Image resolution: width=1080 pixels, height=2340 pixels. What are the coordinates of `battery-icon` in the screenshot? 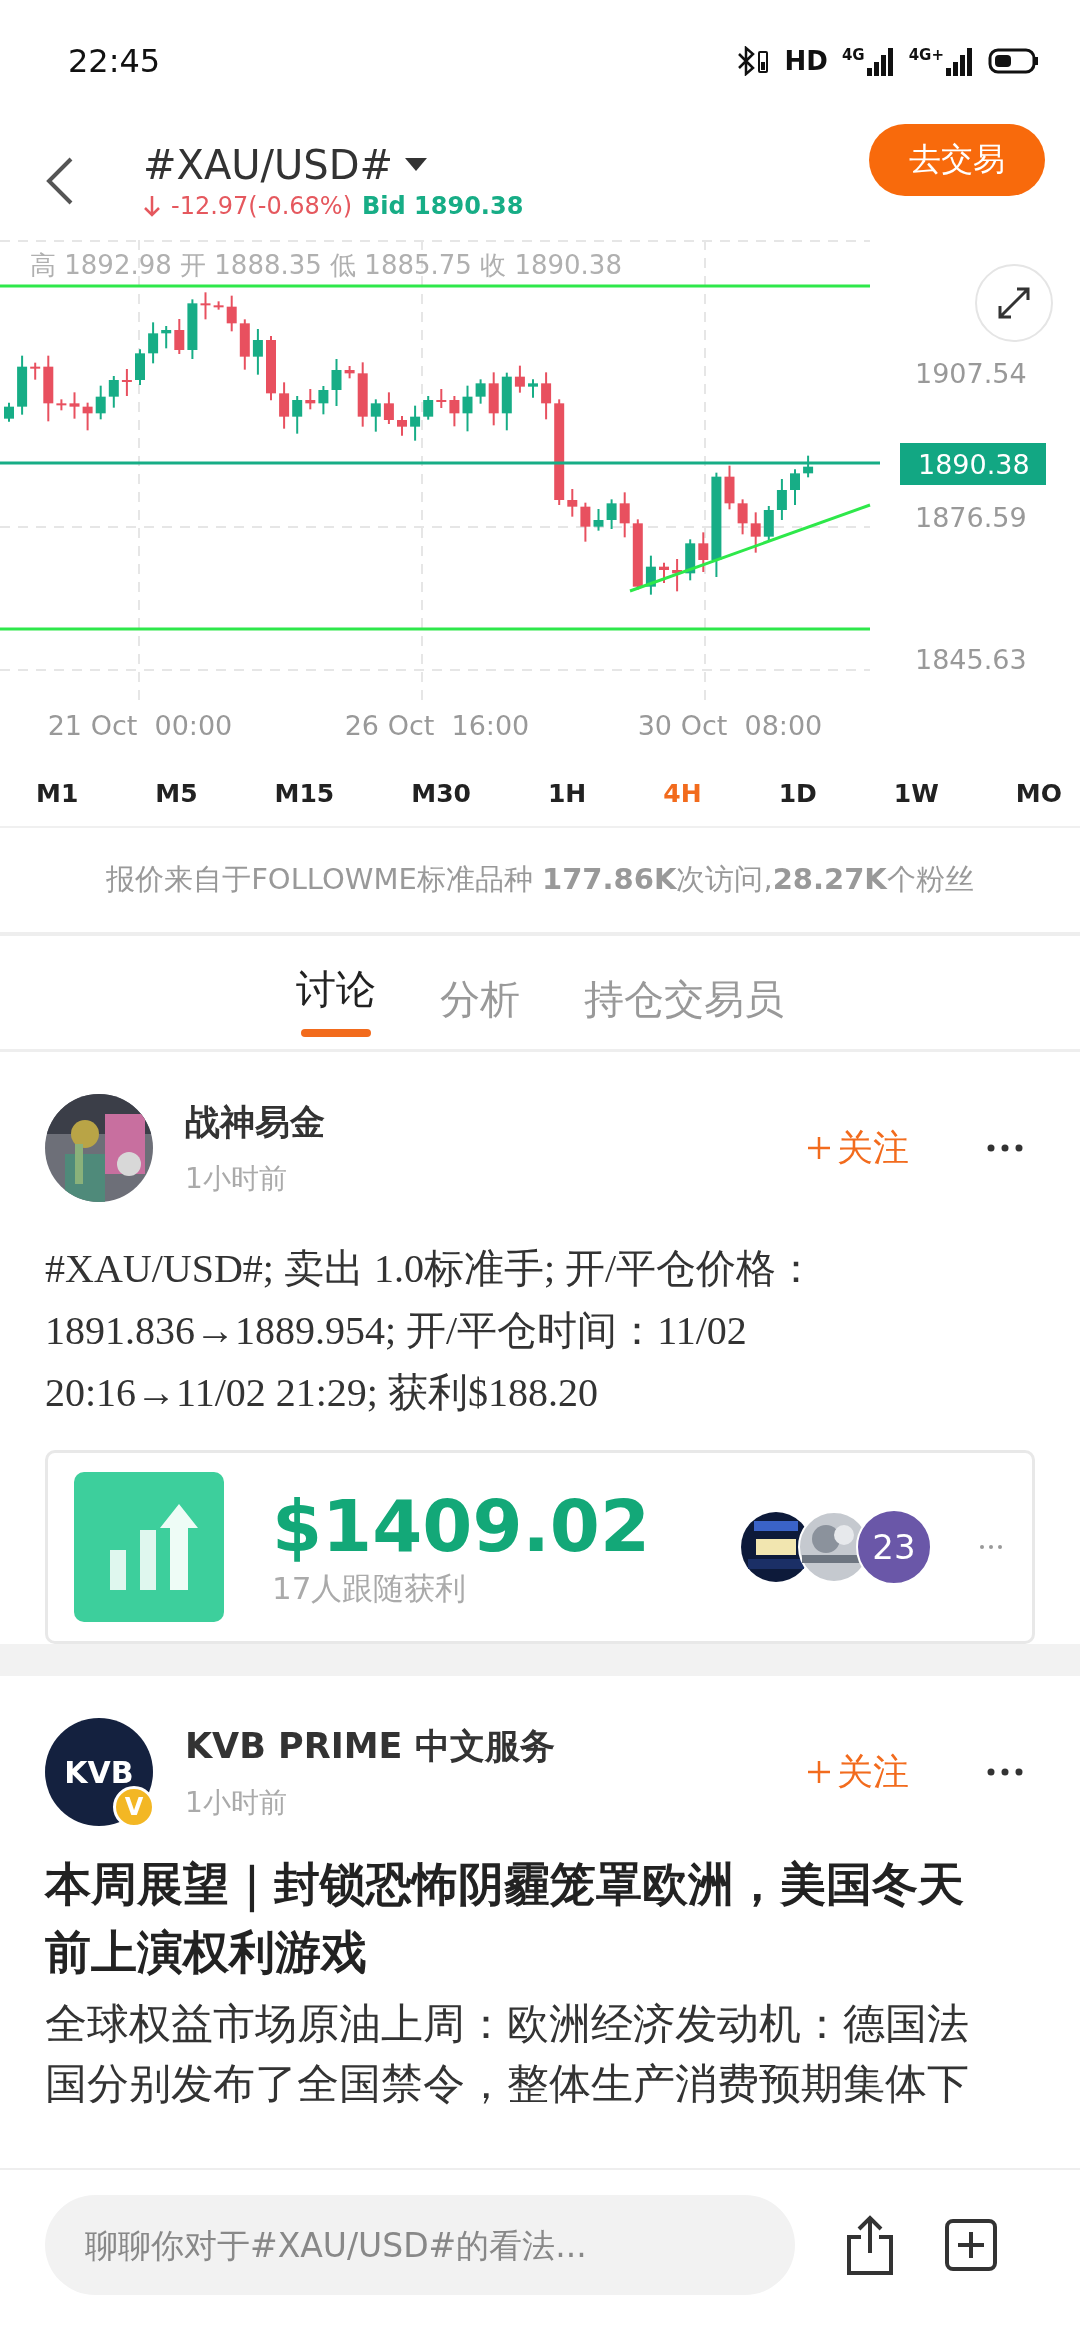 It's located at (1014, 61).